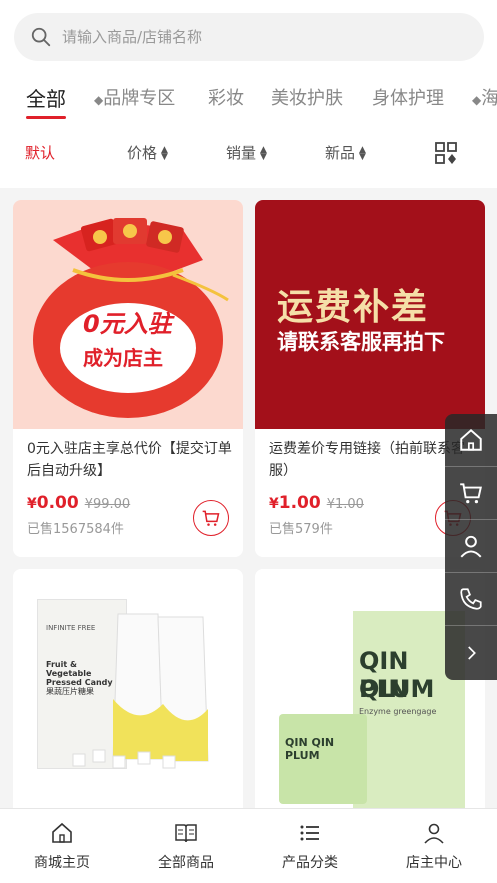 This screenshot has height=883, width=497. What do you see at coordinates (70, 691) in the screenshot?
I see `product-name-cn: 果蔬压片糖果` at bounding box center [70, 691].